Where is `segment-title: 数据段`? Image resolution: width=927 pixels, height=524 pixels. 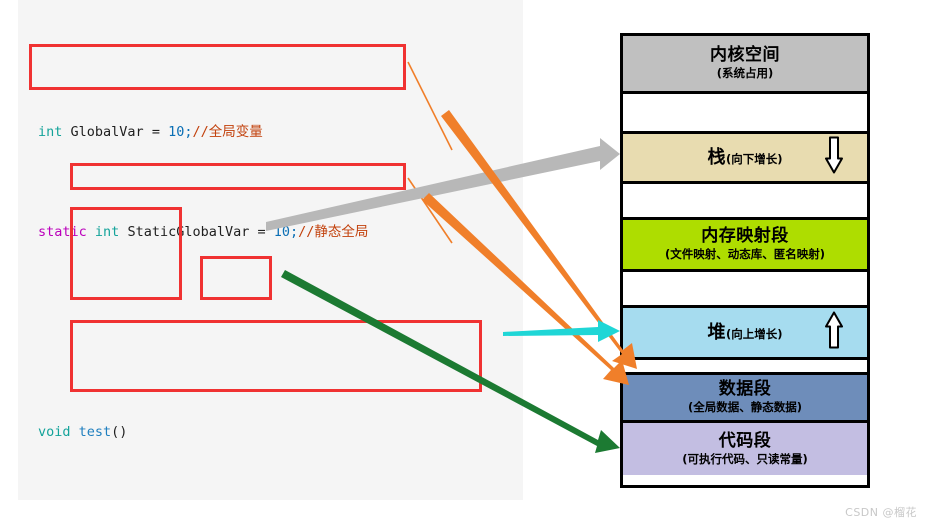
segment-title: 数据段 is located at coordinates (745, 389).